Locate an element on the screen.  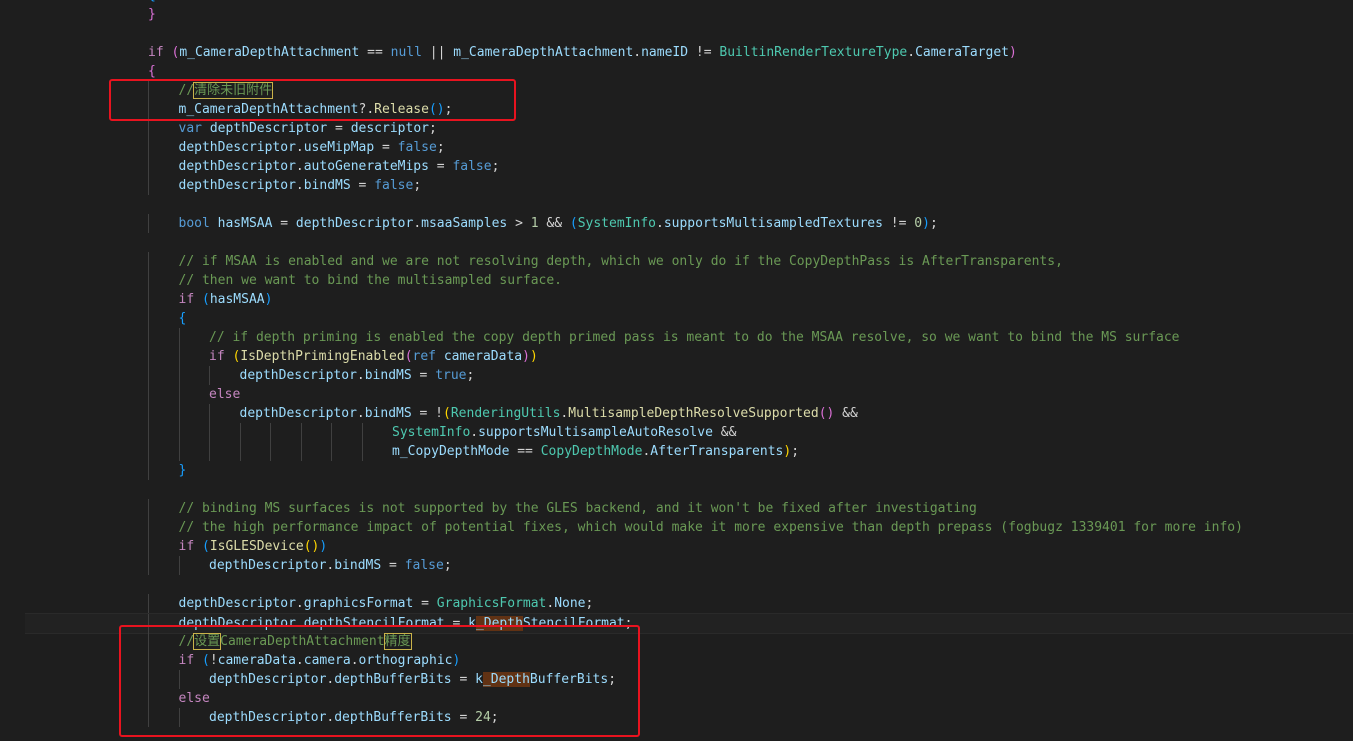
code-line: //清除未旧附件 is located at coordinates (689, 90).